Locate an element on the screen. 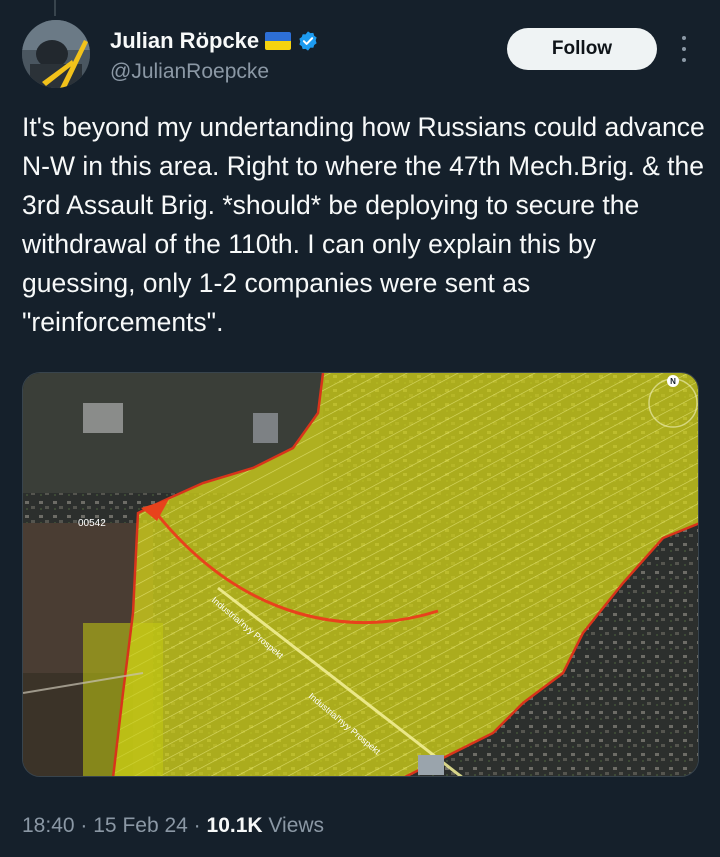 This screenshot has height=857, width=720. views-label: Views is located at coordinates (296, 825).